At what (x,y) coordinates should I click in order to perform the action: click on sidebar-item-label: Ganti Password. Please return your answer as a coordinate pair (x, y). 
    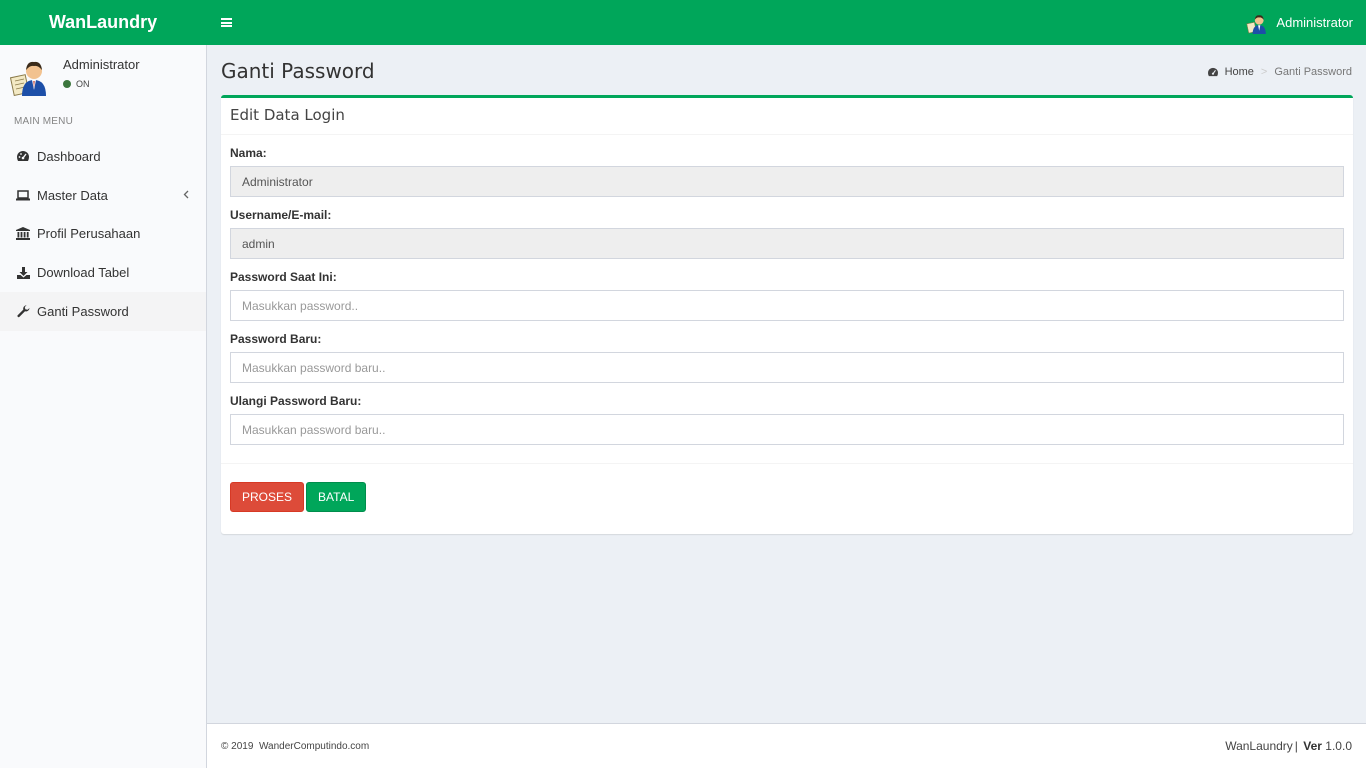
    Looking at the image, I should click on (83, 312).